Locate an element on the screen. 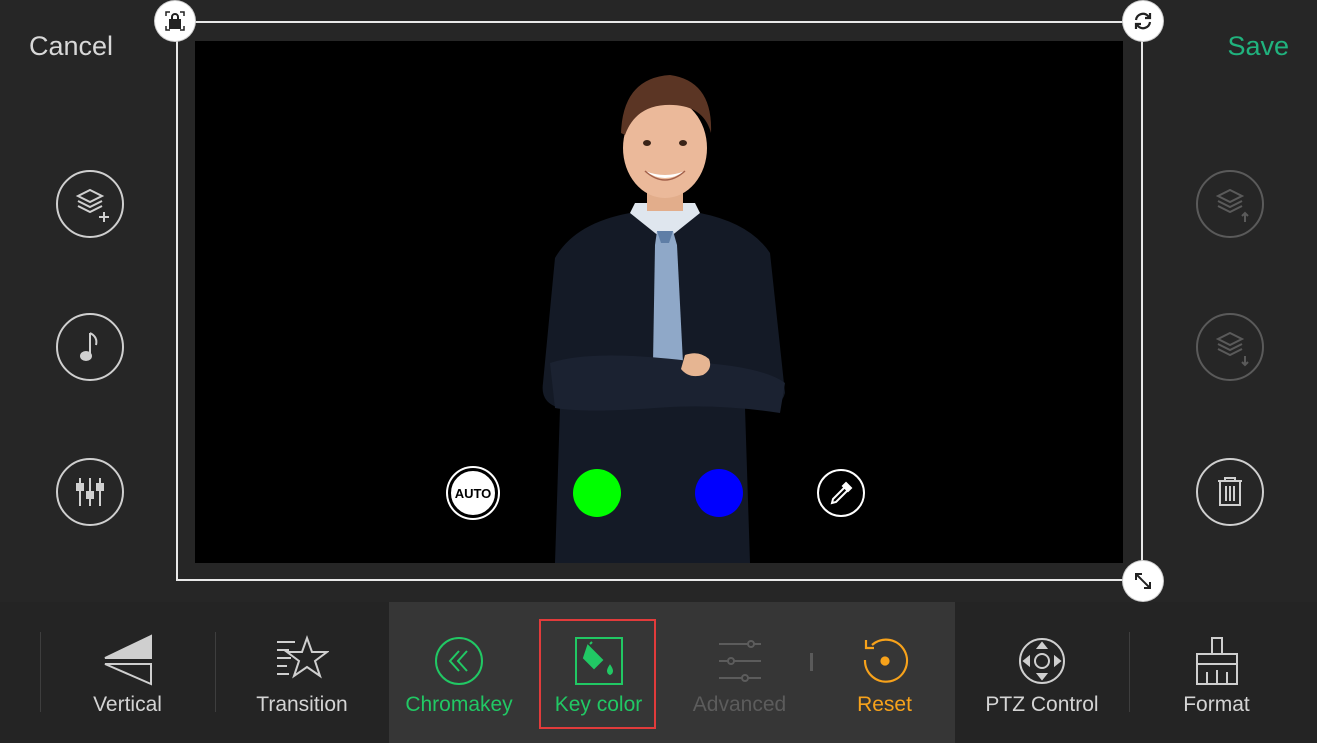  layer-down-icon is located at coordinates (1232, 349).